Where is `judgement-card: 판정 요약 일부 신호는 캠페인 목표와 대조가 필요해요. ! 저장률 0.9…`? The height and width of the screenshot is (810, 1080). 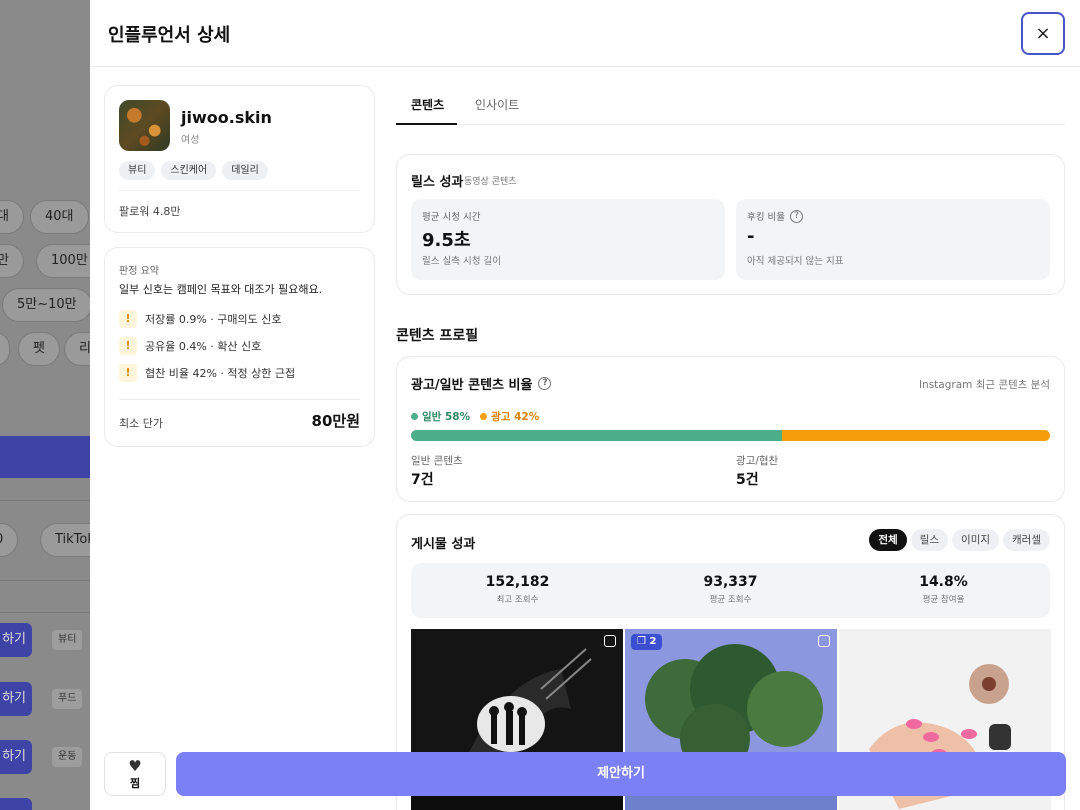
judgement-card: 판정 요약 일부 신호는 캠페인 목표와 대조가 필요해요. ! 저장률 0.9… is located at coordinates (239, 347).